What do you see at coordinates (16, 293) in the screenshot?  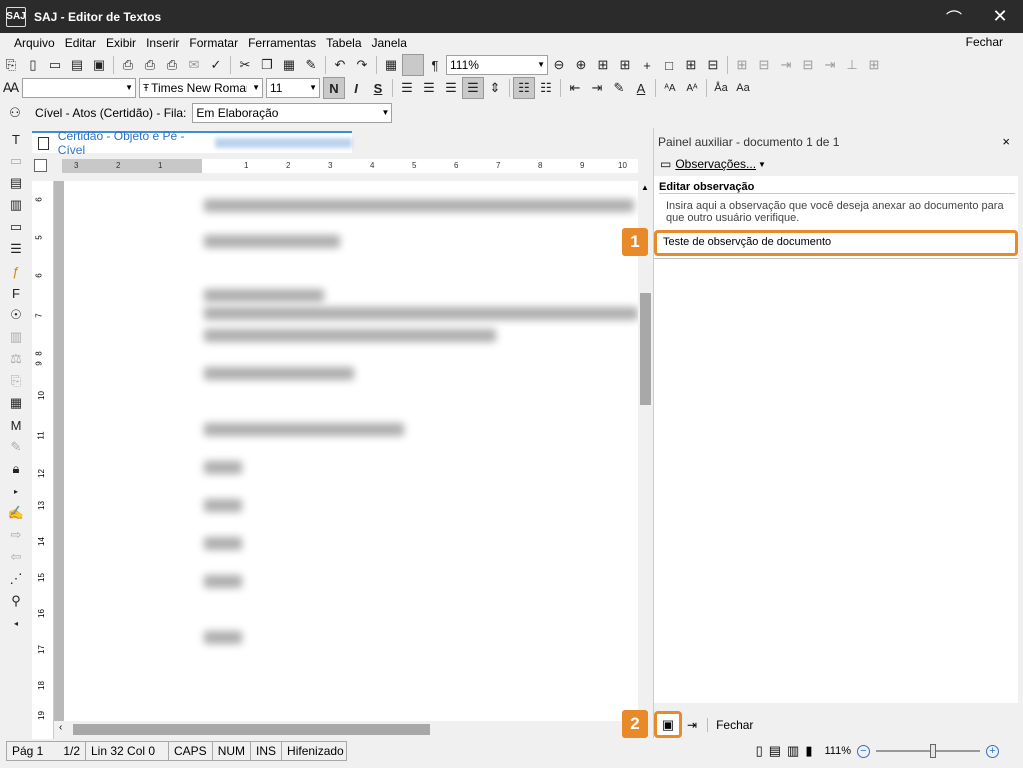 I see `formula-icon: F` at bounding box center [16, 293].